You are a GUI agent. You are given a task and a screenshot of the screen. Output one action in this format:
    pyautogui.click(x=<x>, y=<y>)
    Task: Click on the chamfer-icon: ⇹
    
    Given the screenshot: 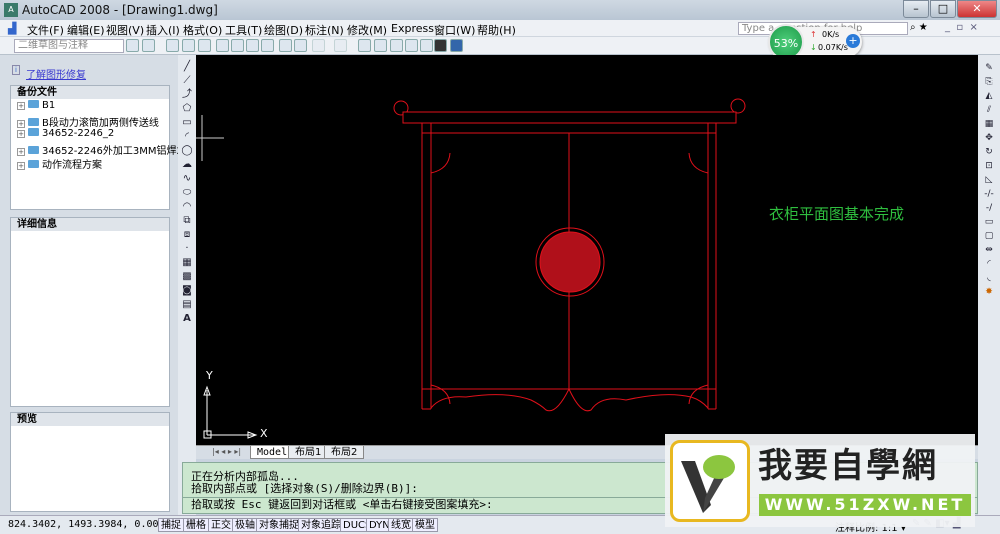 What is the action you would take?
    pyautogui.click(x=989, y=250)
    